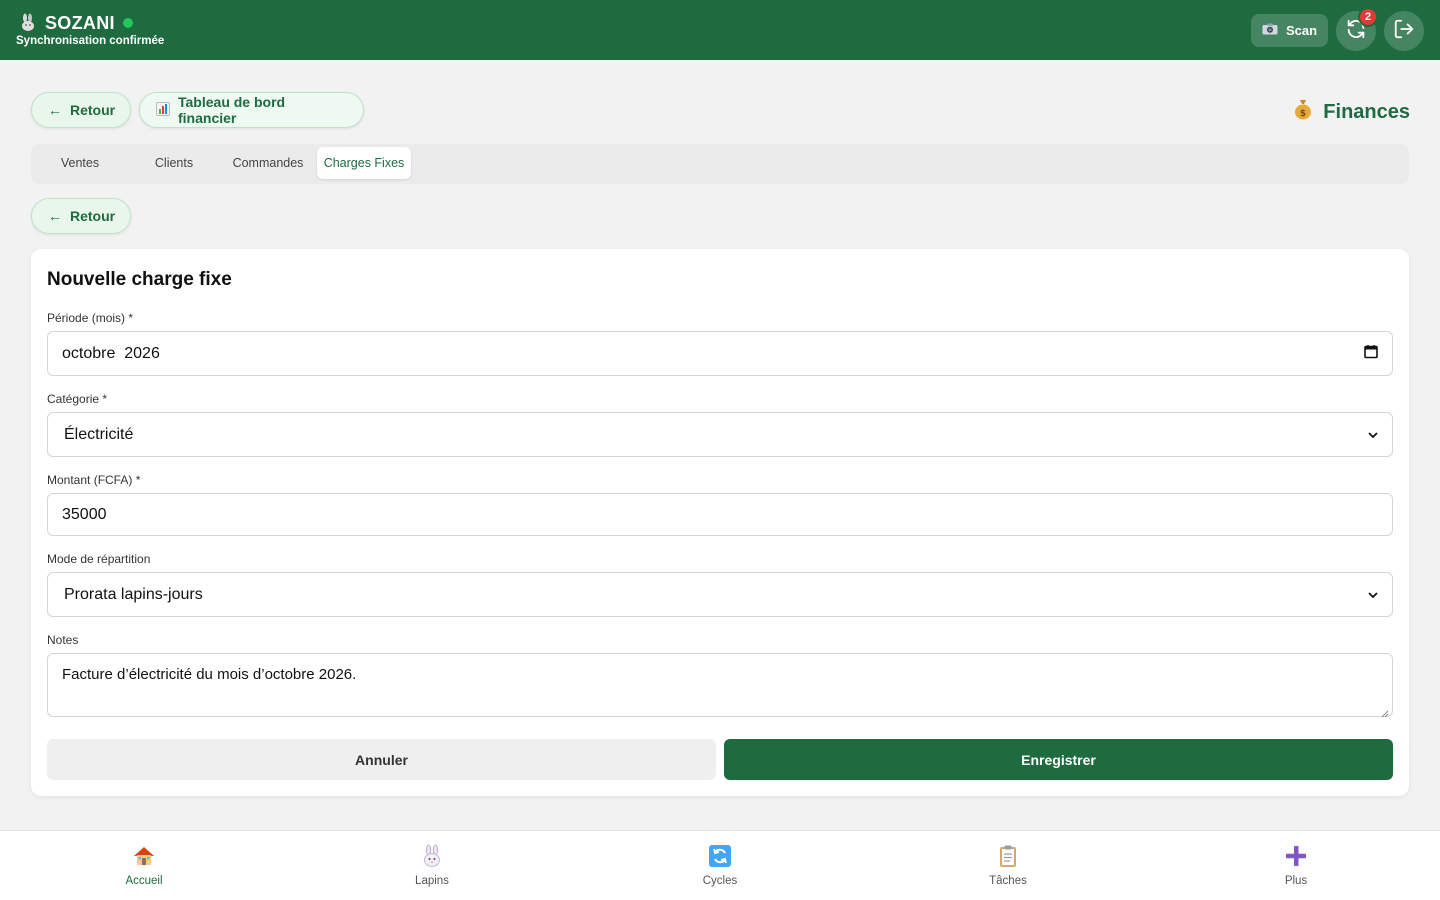  I want to click on back-button: ← Retour, so click(81, 110).